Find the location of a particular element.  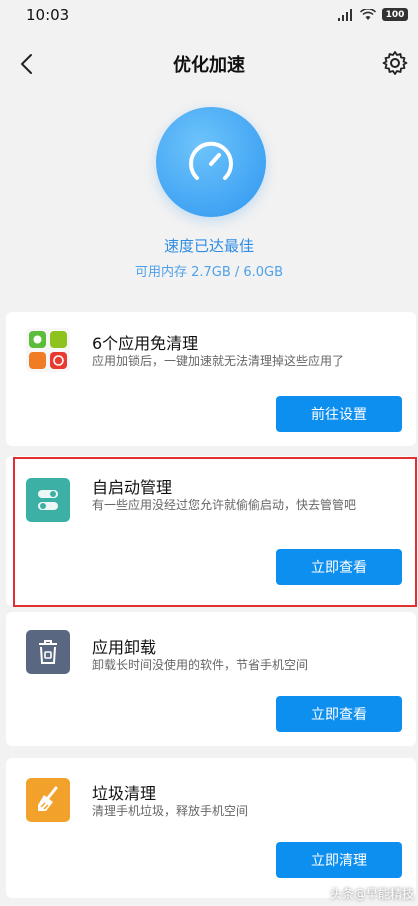

gear-icon is located at coordinates (395, 63).